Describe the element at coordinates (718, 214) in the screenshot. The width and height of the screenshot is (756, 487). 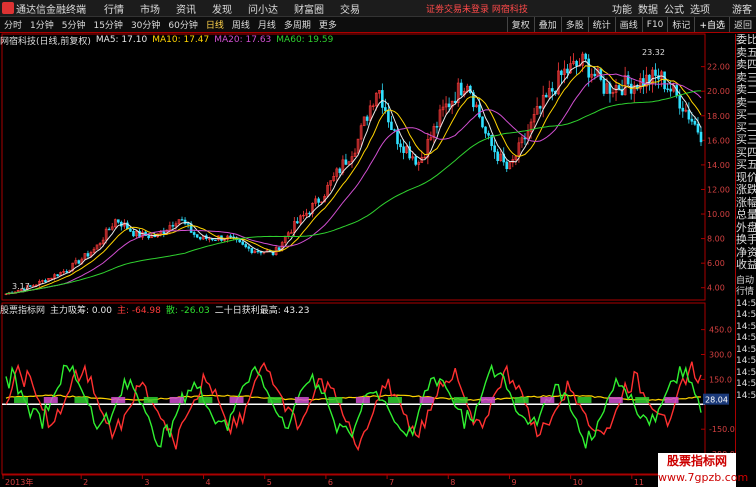
I see `price-tick-label: 10.00` at that location.